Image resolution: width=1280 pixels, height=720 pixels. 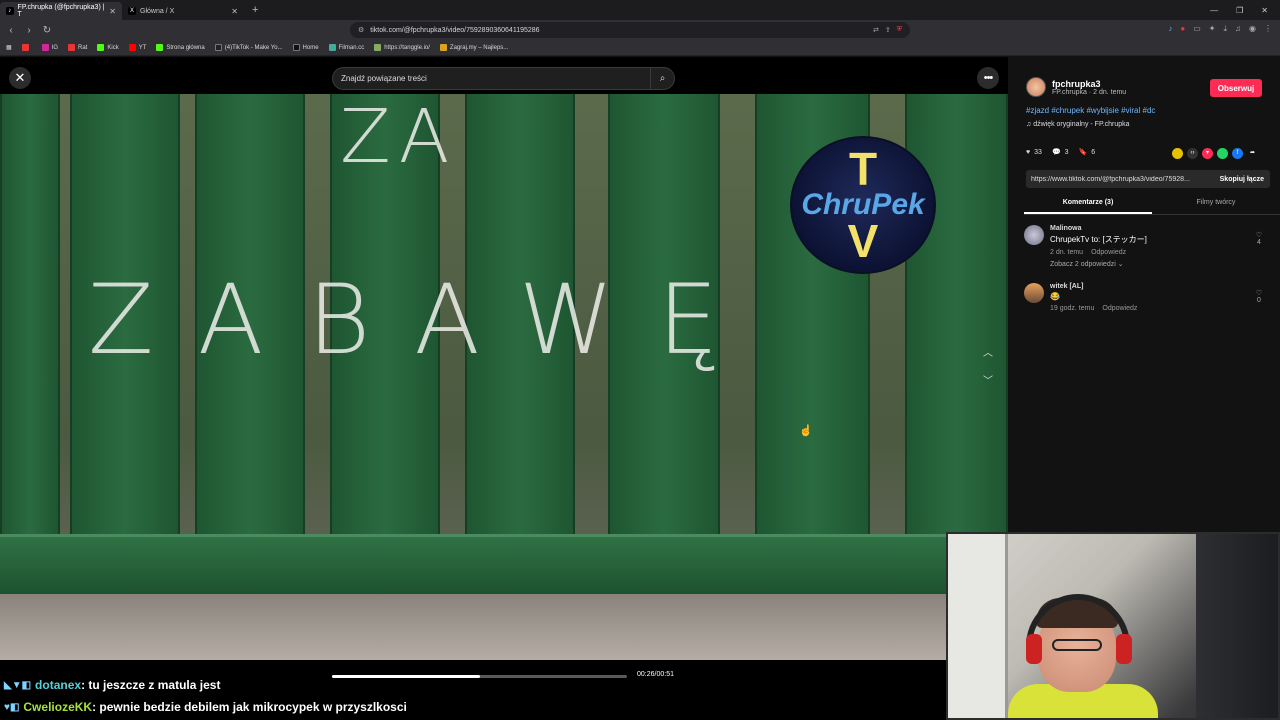 I want to click on comment-like-count: 4, so click(x=1259, y=242).